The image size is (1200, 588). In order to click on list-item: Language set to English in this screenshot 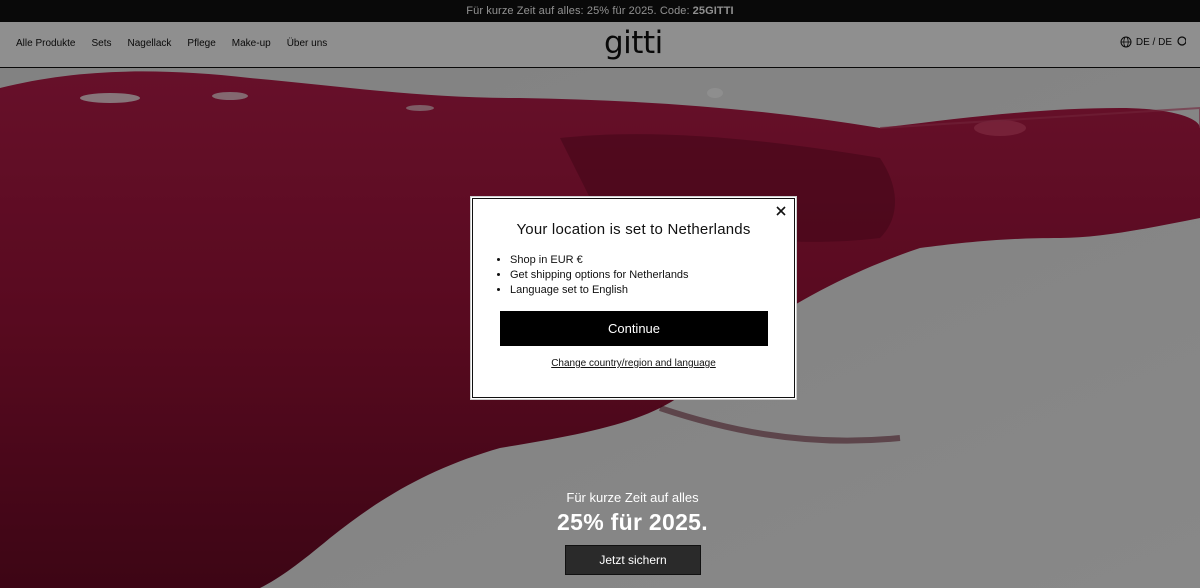, I will do `click(599, 290)`.